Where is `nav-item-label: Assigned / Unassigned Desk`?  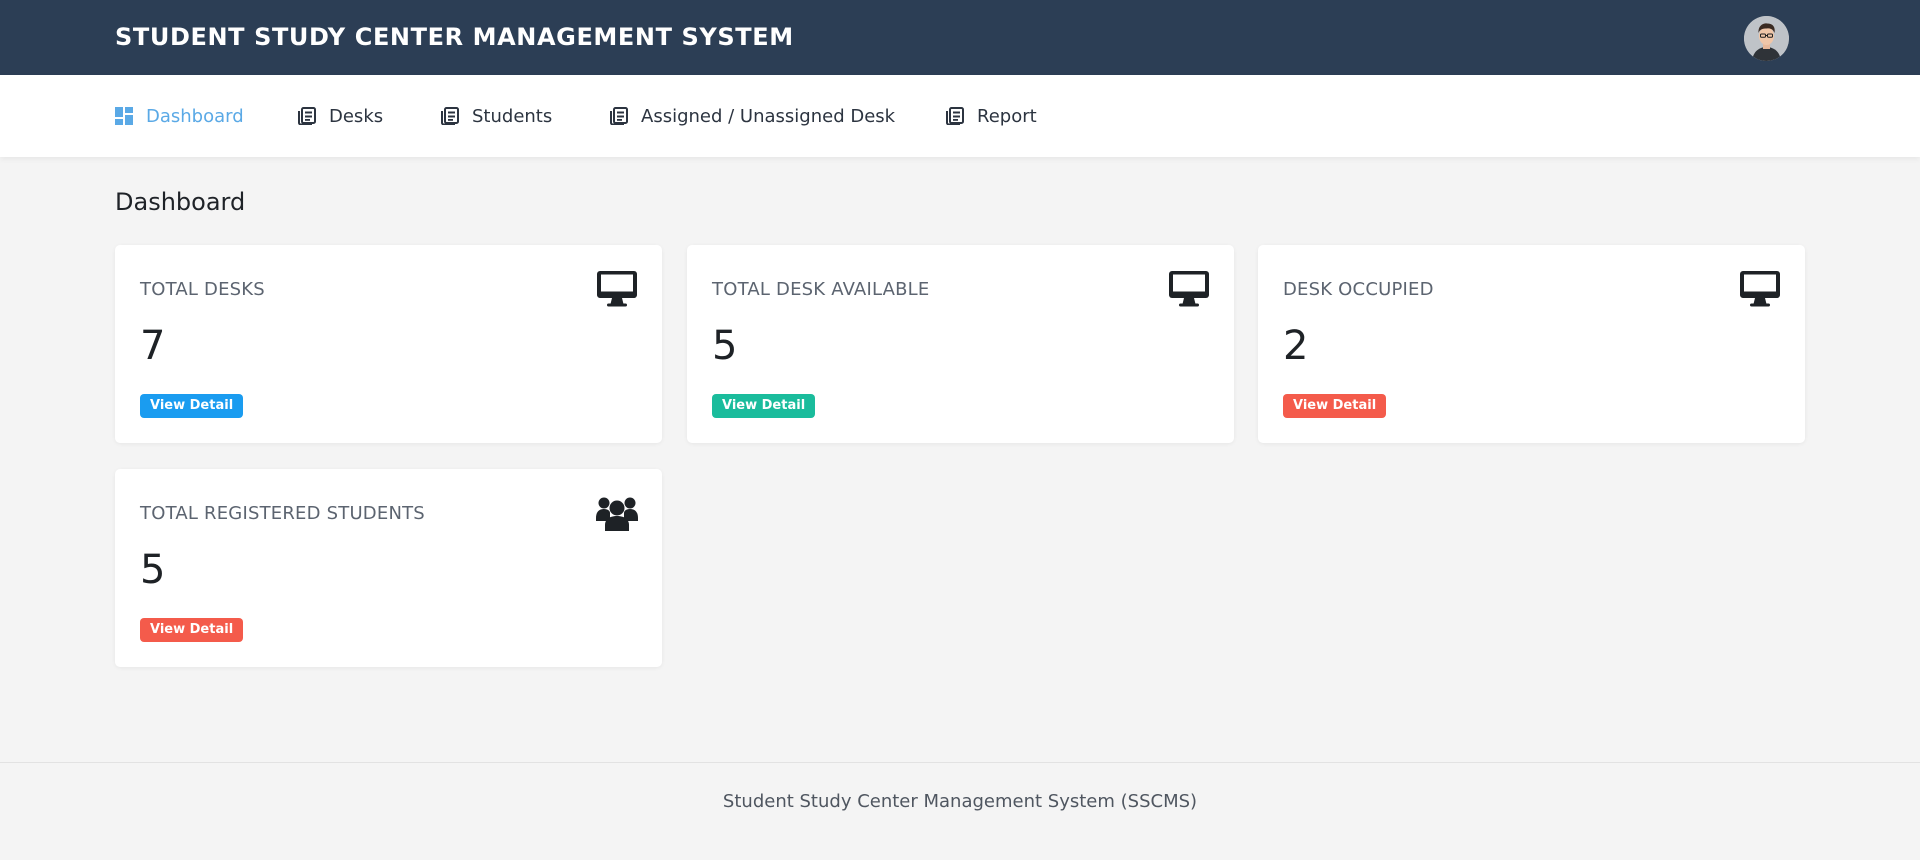
nav-item-label: Assigned / Unassigned Desk is located at coordinates (768, 116).